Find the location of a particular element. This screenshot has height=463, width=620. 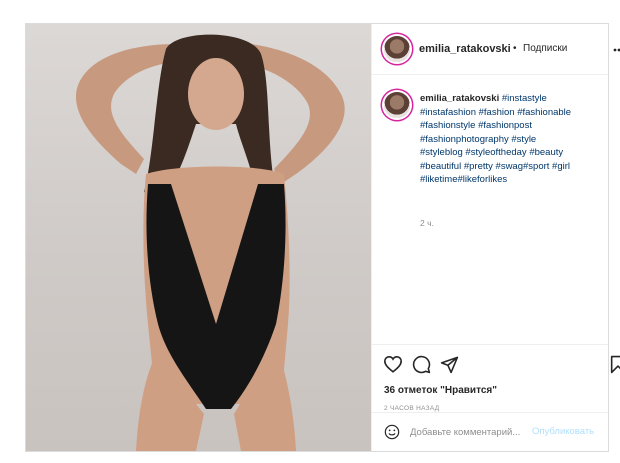

publish-button: Опубликовать is located at coordinates (563, 431).